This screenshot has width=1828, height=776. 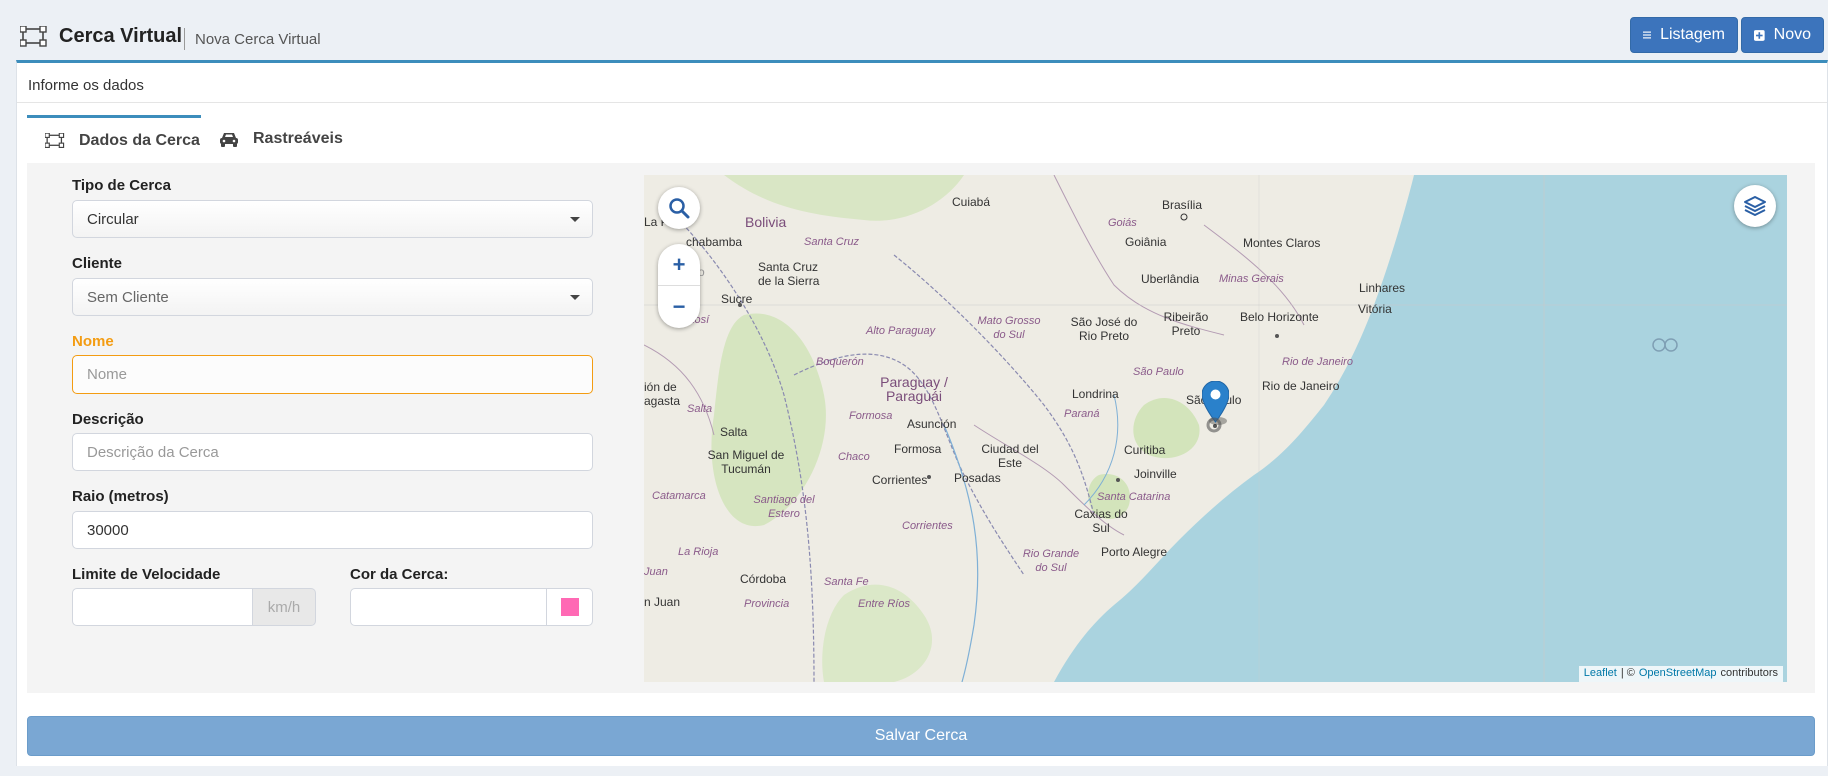 What do you see at coordinates (1010, 456) in the screenshot?
I see `map-label-ciudad-este: Ciudad del Este` at bounding box center [1010, 456].